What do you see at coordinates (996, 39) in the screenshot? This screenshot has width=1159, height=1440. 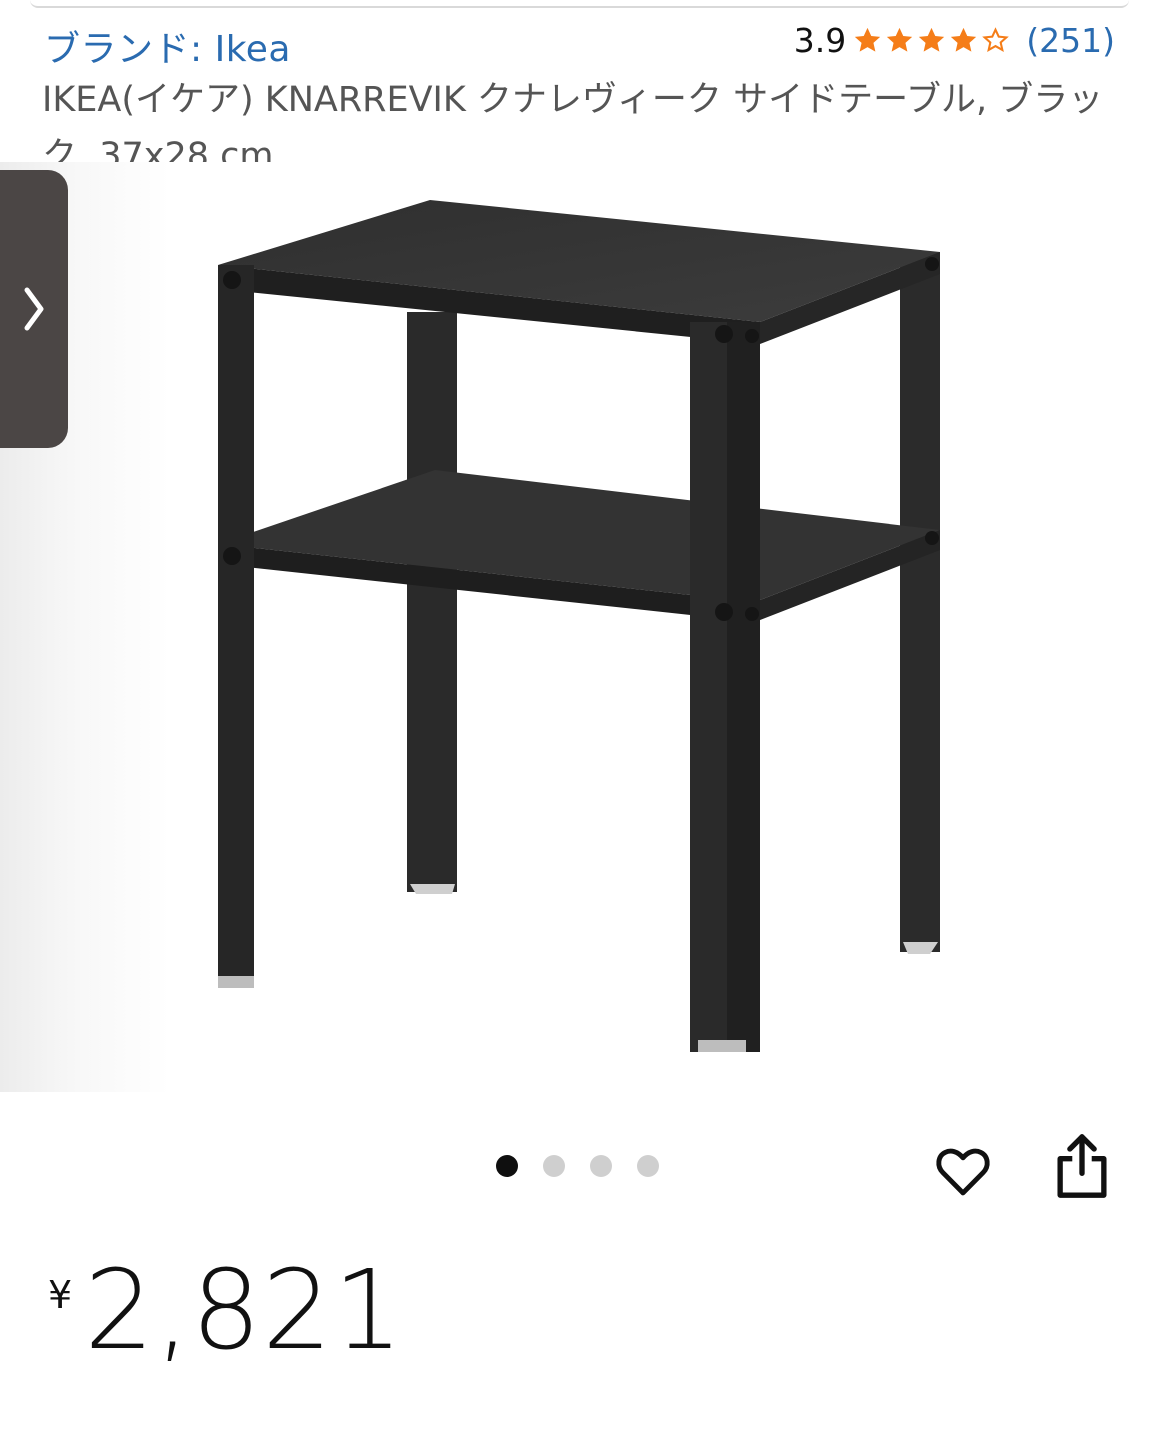 I see `star-empty-icon` at bounding box center [996, 39].